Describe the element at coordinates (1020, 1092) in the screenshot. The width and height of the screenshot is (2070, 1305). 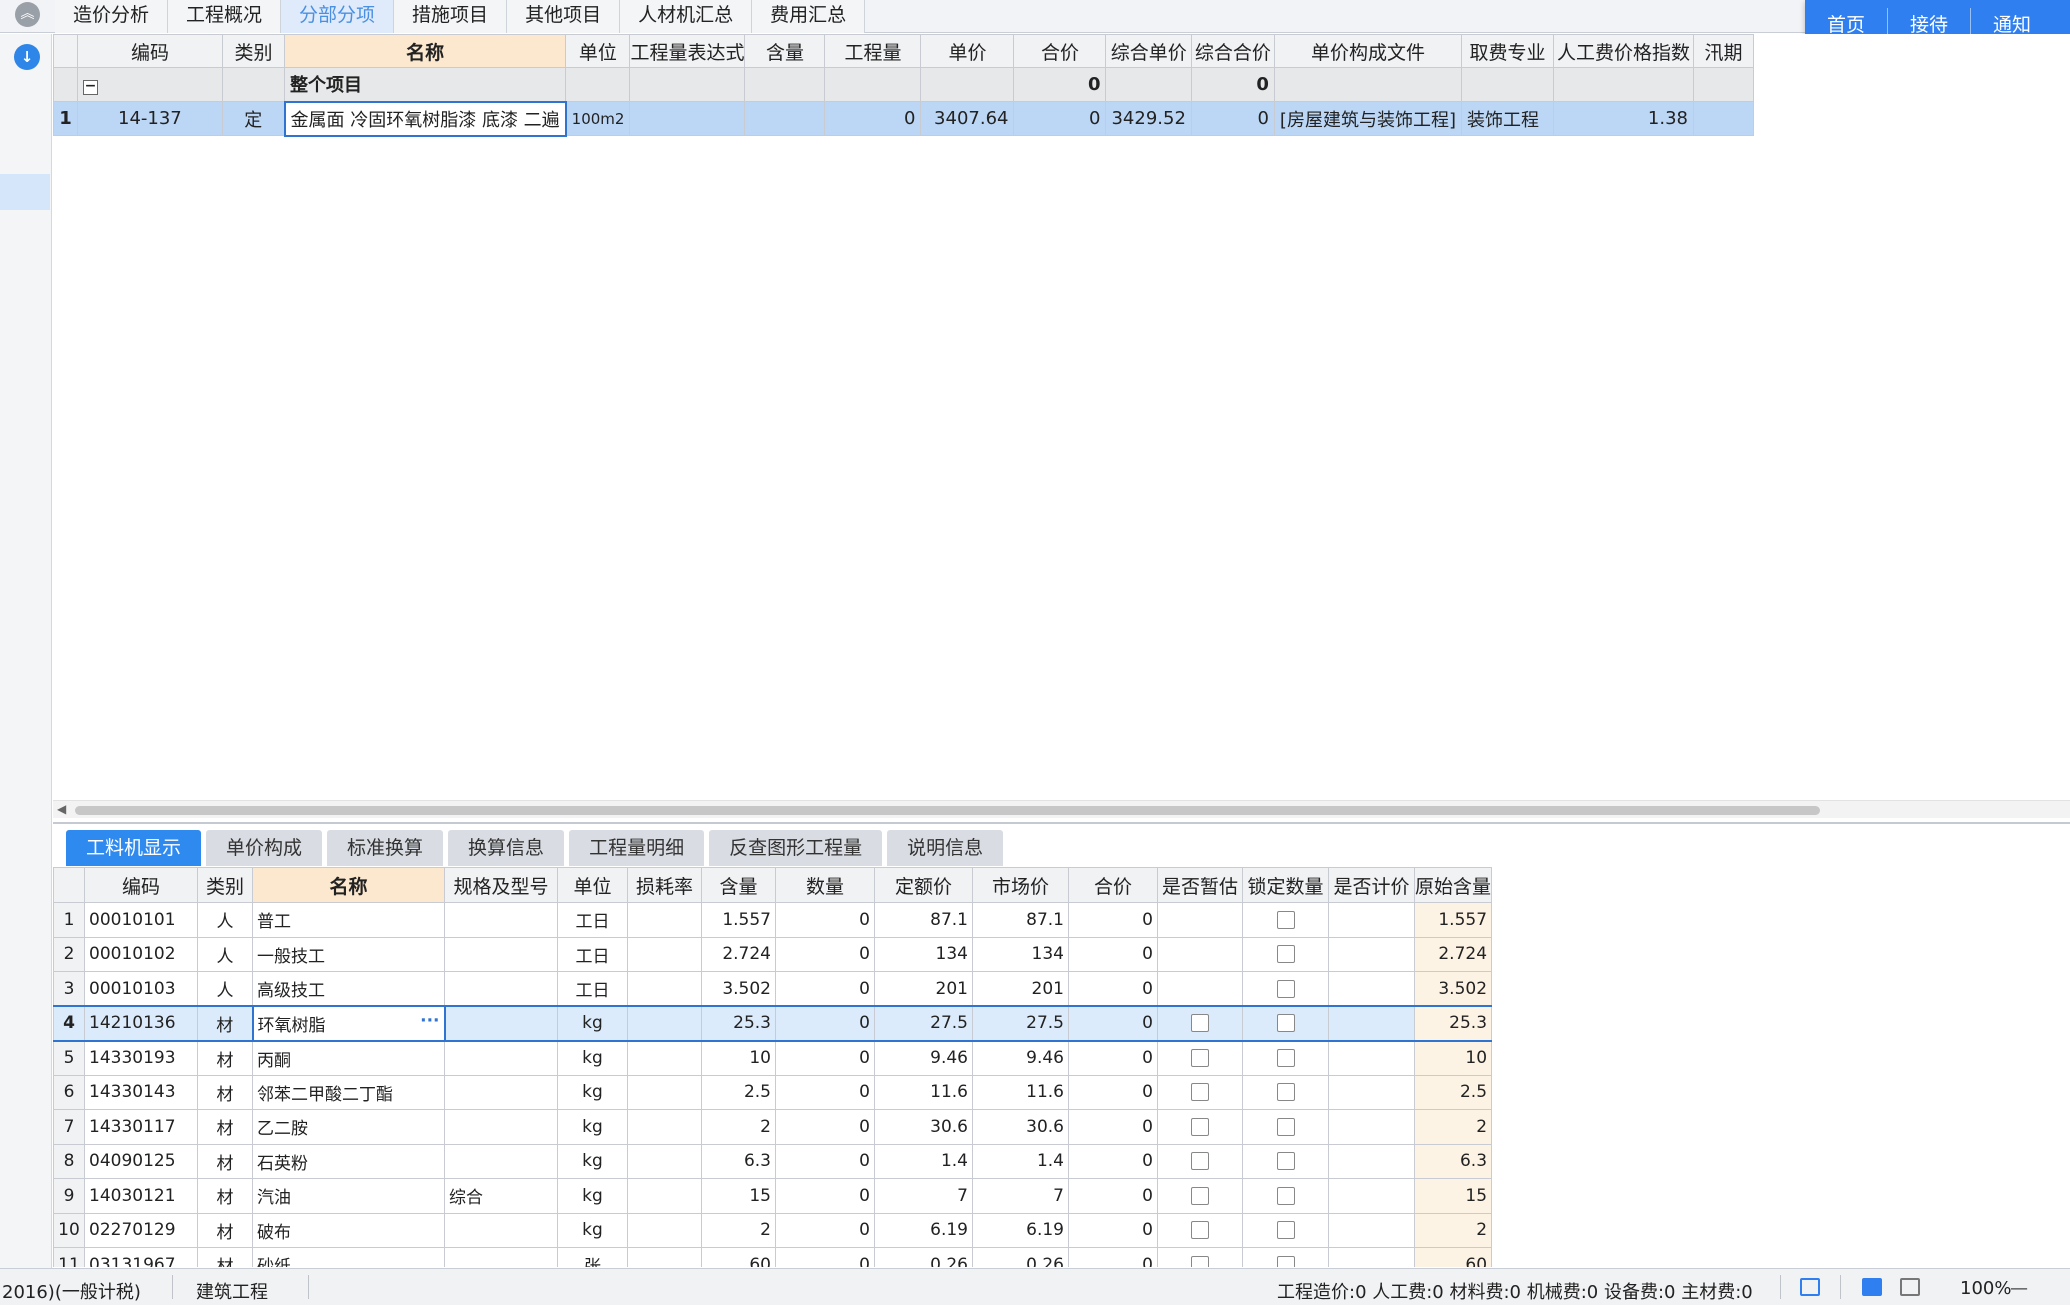
I see `res-market-price: 11.6` at that location.